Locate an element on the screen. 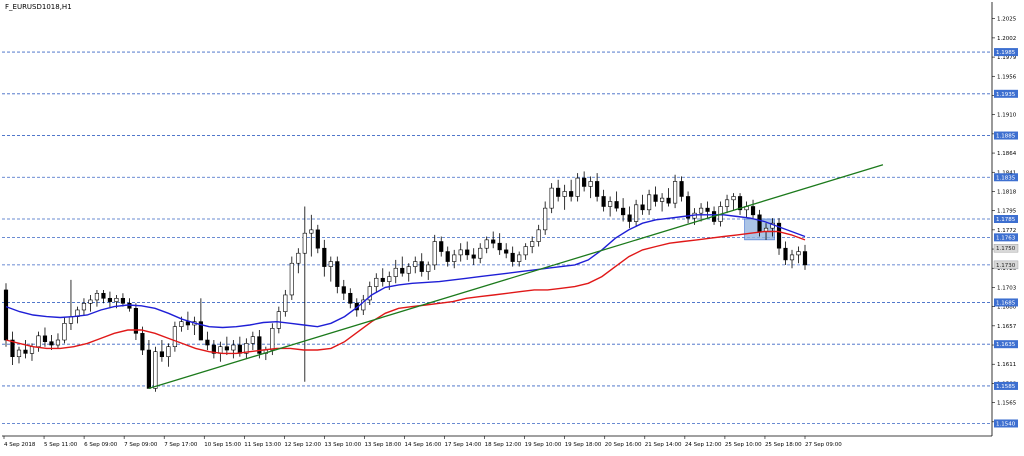  time-tick-label: 14 Sep 16:00 is located at coordinates (423, 445).